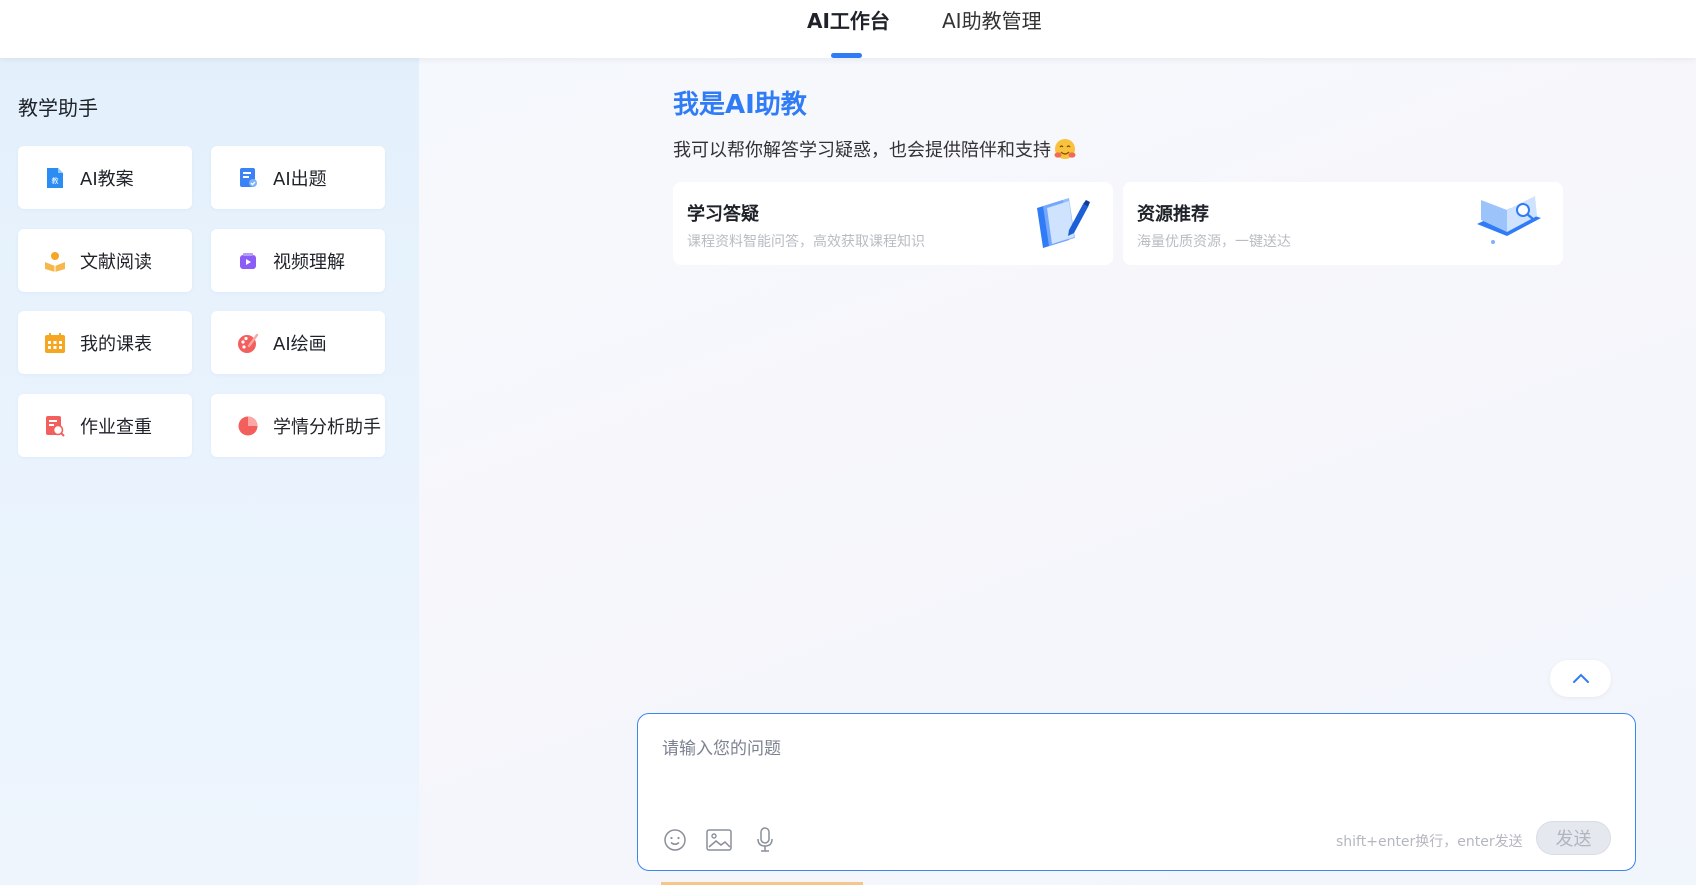 The image size is (1696, 885). I want to click on tool-my-schedule: 我的课表, so click(105, 342).